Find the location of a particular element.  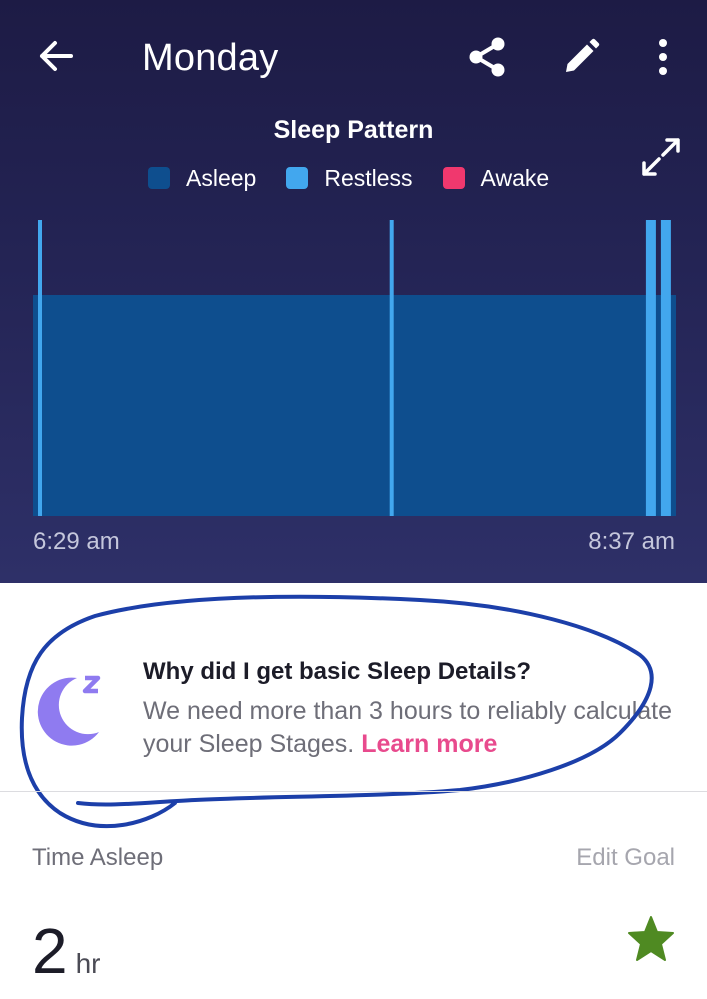

back-button is located at coordinates (56, 58).